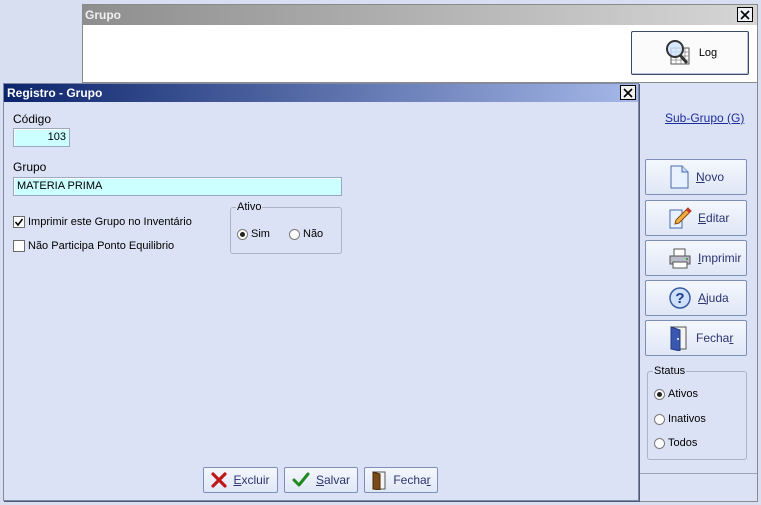 The width and height of the screenshot is (761, 505). What do you see at coordinates (32, 119) in the screenshot?
I see `codigo-label: Código` at bounding box center [32, 119].